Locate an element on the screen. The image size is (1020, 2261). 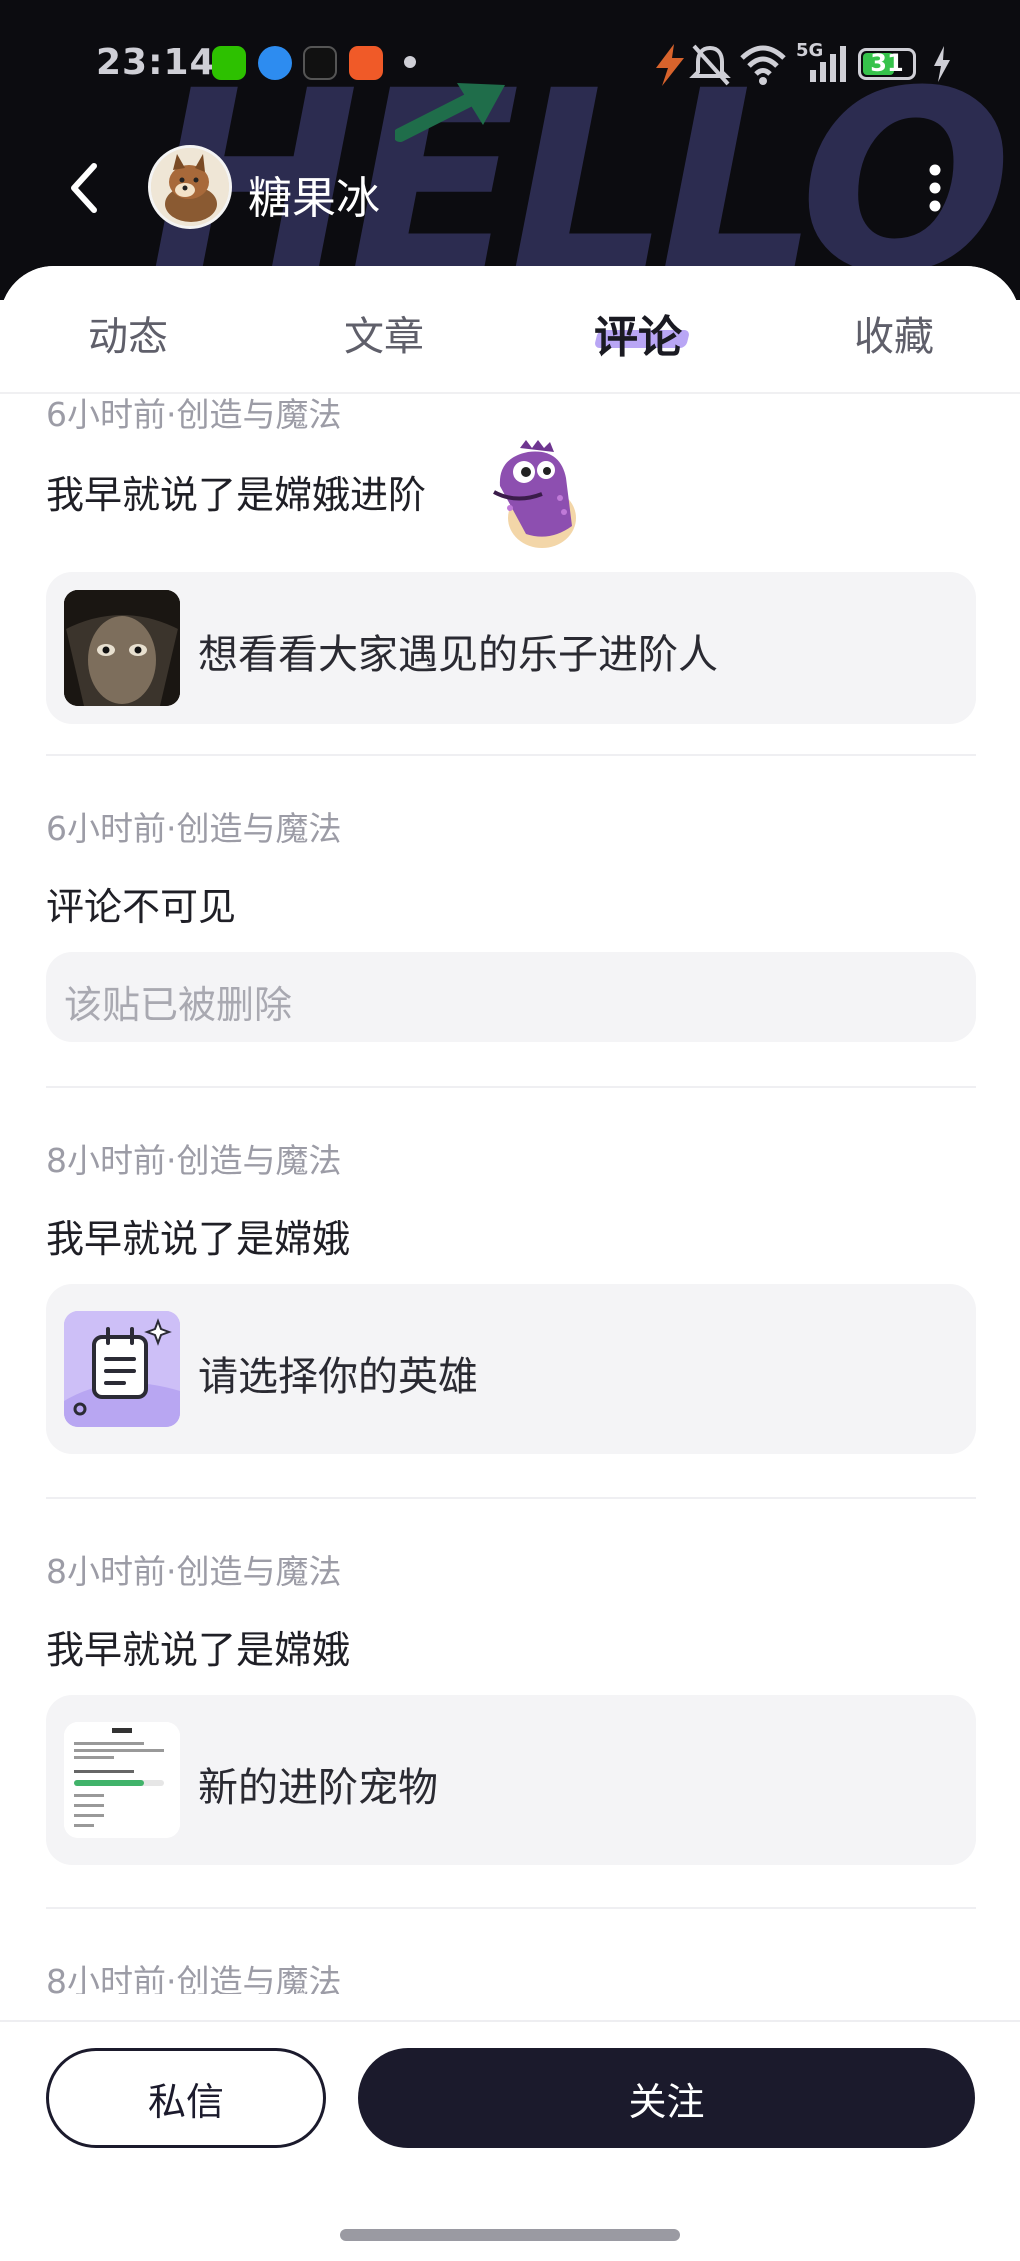
power-saving-icon is located at coordinates (670, 65).